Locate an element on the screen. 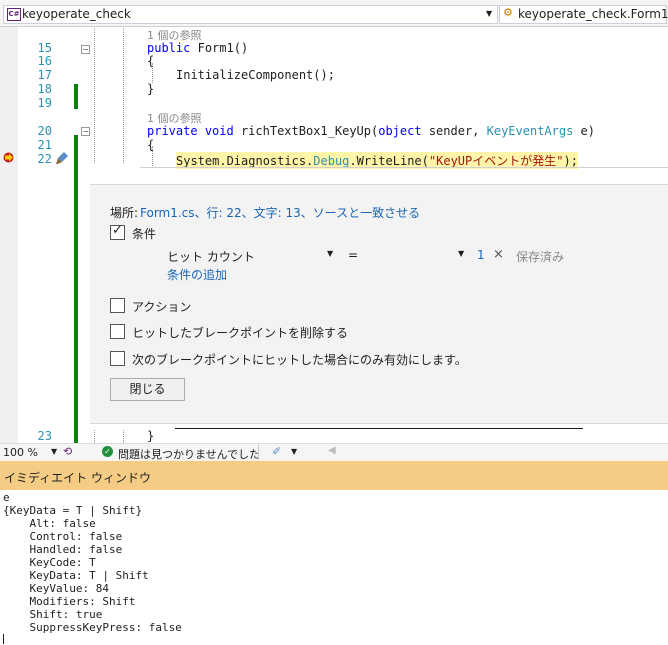  scroll-left-icon: ◀ is located at coordinates (332, 450).